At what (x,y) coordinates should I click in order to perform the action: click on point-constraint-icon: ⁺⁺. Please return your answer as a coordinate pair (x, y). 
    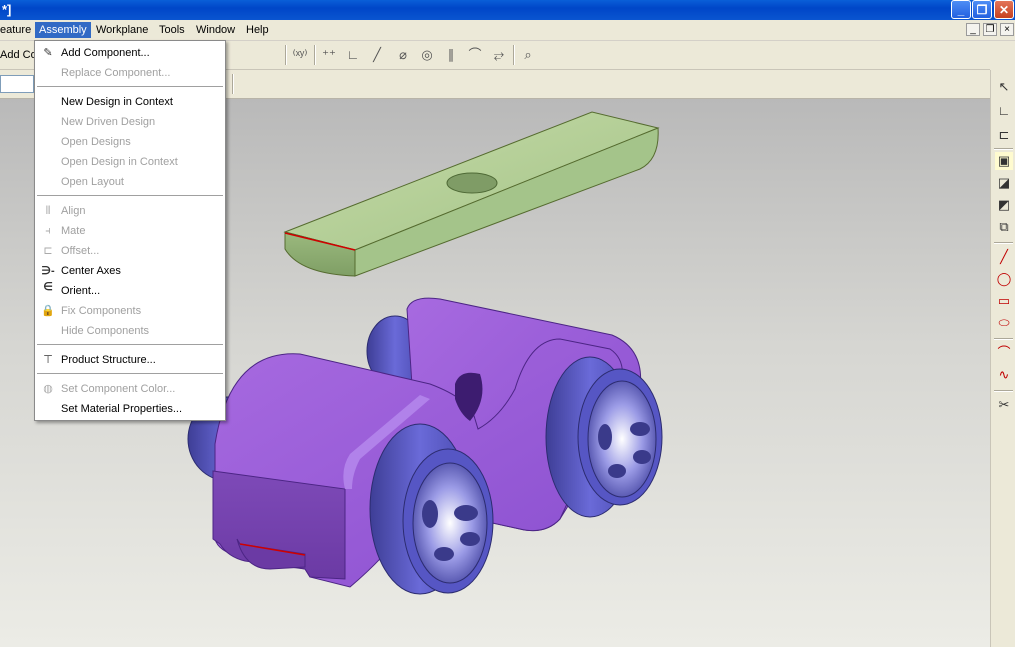
    Looking at the image, I should click on (329, 55).